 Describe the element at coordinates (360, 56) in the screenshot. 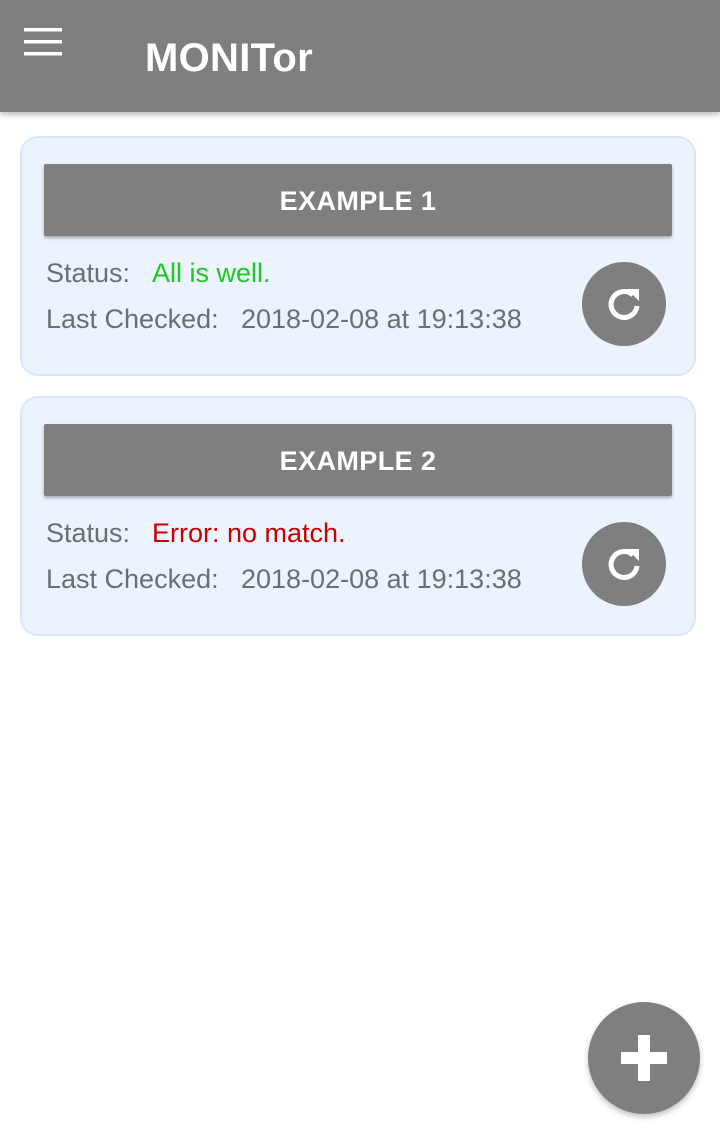

I see `app-bar: MONITor` at that location.